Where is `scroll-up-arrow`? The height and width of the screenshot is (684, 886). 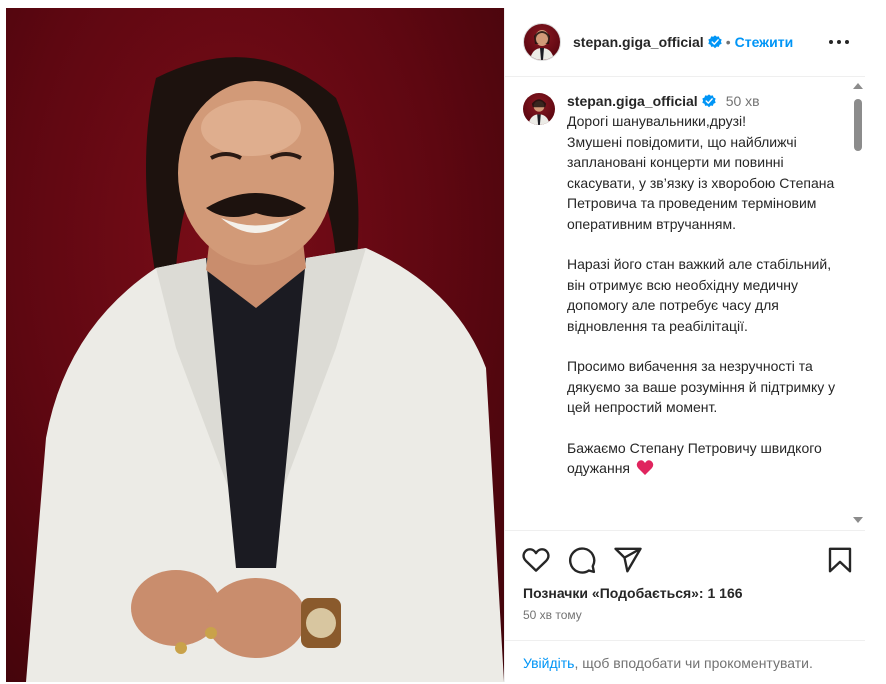 scroll-up-arrow is located at coordinates (858, 86).